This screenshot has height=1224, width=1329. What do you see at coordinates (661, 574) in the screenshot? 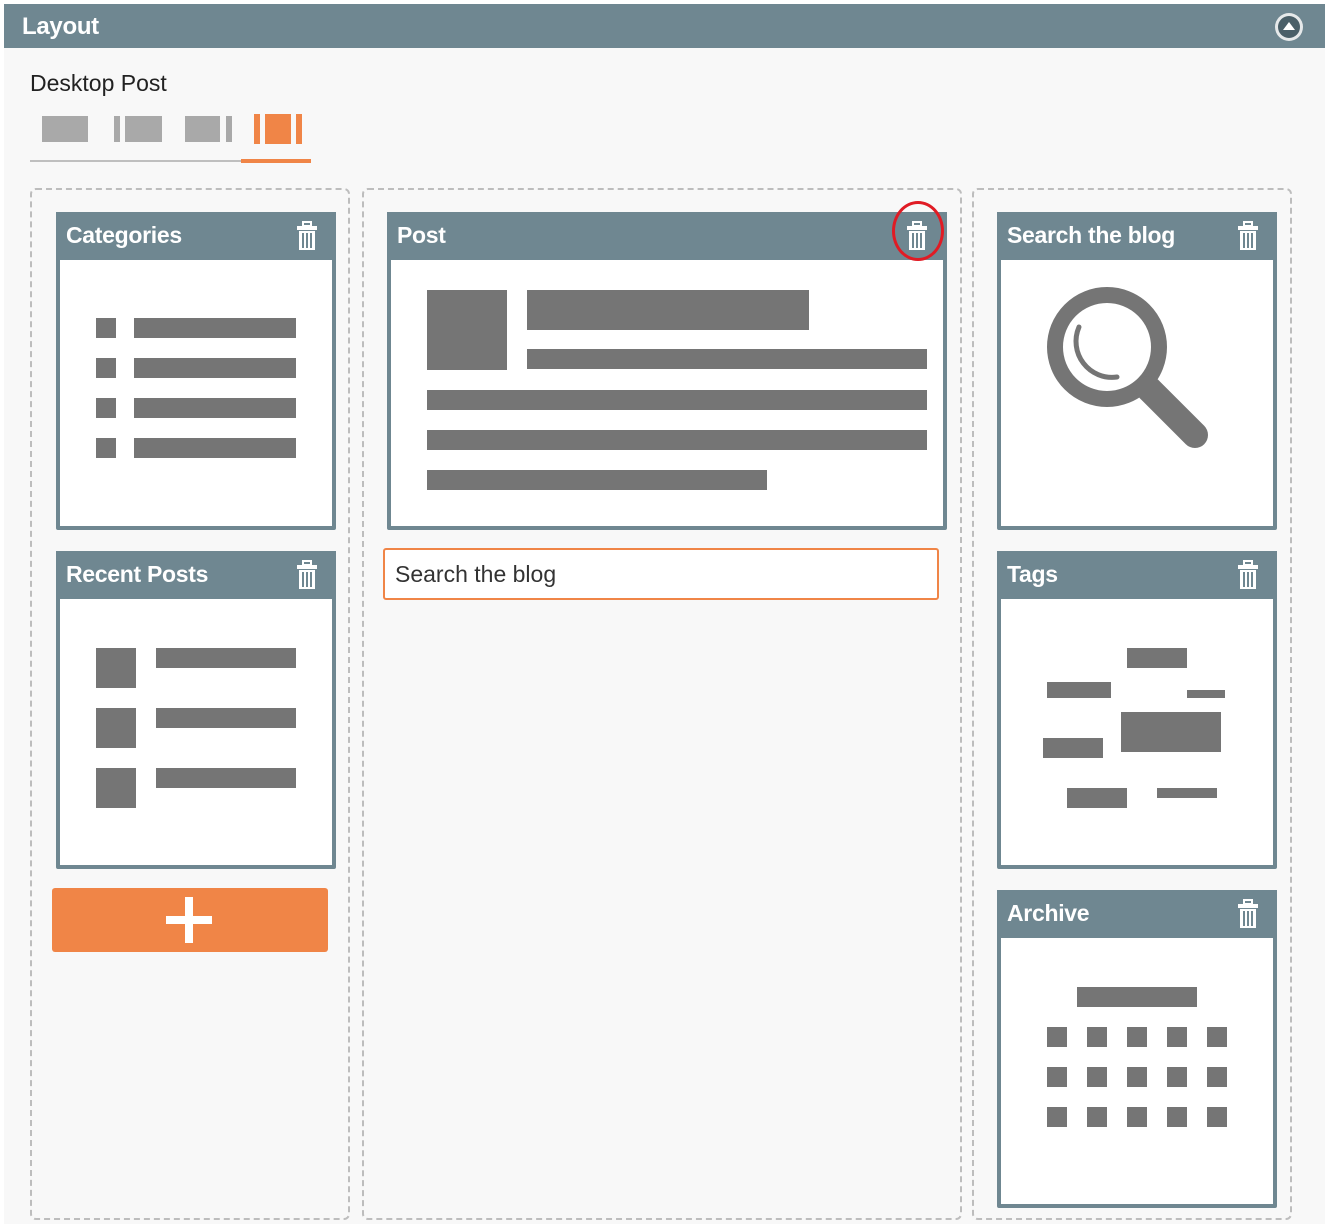
I see `search-input` at bounding box center [661, 574].